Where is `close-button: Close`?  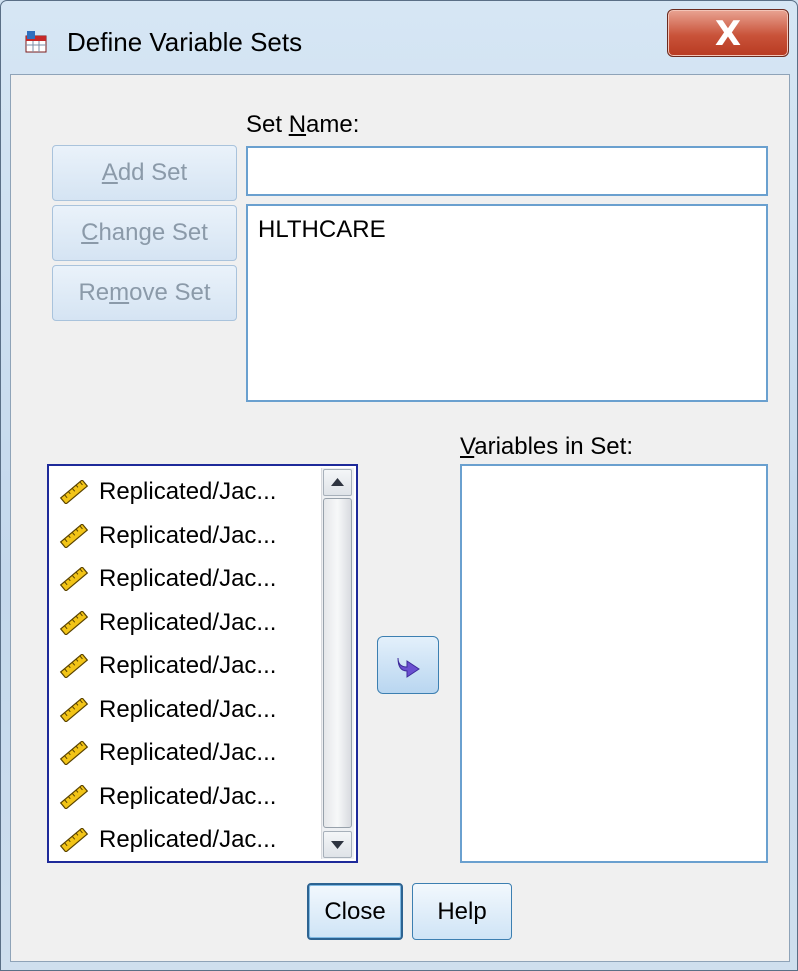 close-button: Close is located at coordinates (355, 911).